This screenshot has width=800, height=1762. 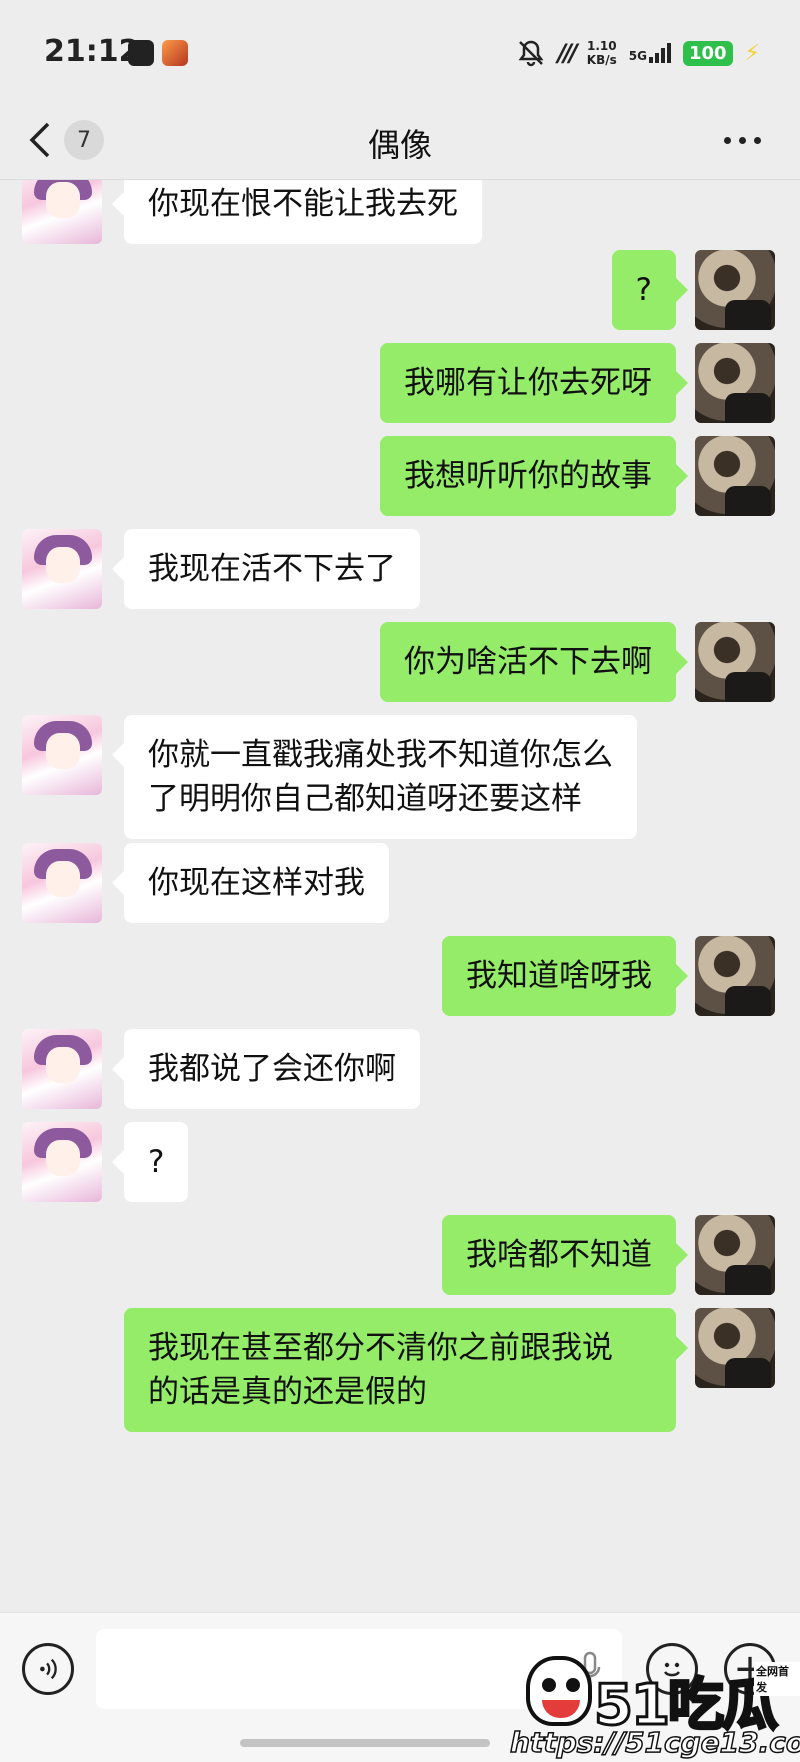 What do you see at coordinates (752, 53) in the screenshot?
I see `charging-icon: ⚡` at bounding box center [752, 53].